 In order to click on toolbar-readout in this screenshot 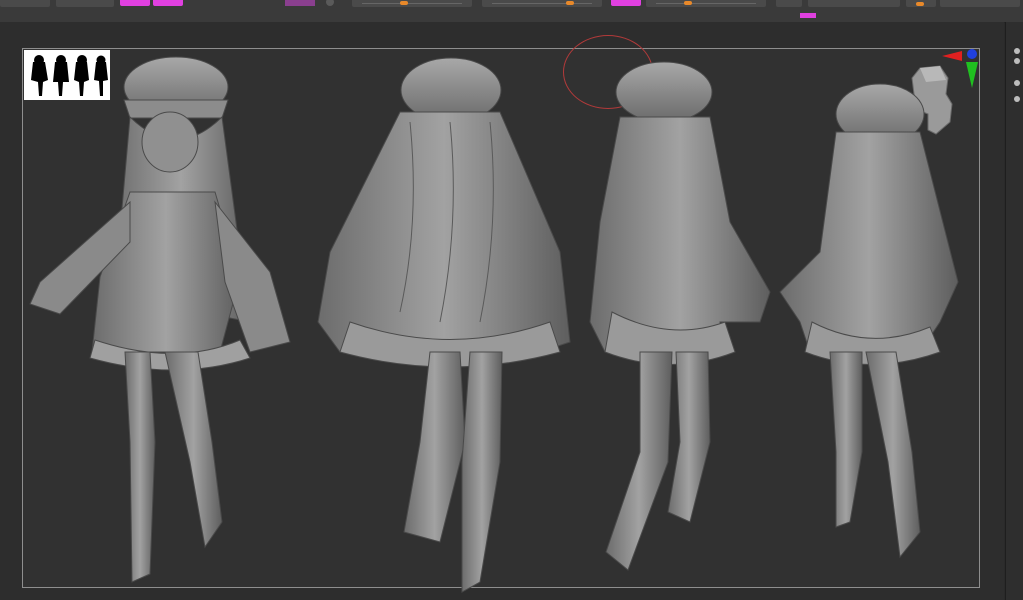, I will do `click(980, 3)`.